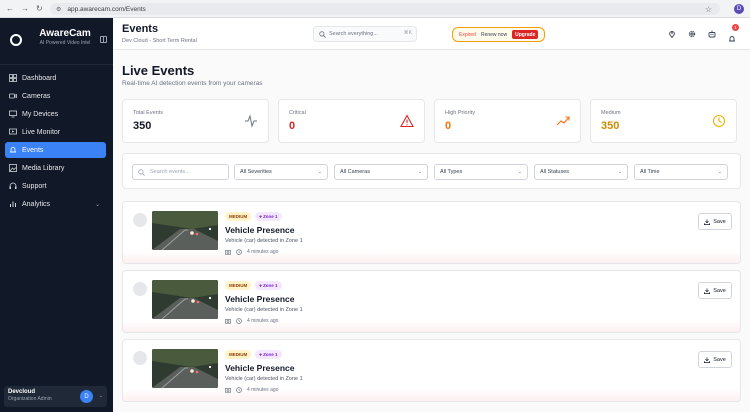 The height and width of the screenshot is (412, 750). I want to click on grid-icon, so click(13, 78).